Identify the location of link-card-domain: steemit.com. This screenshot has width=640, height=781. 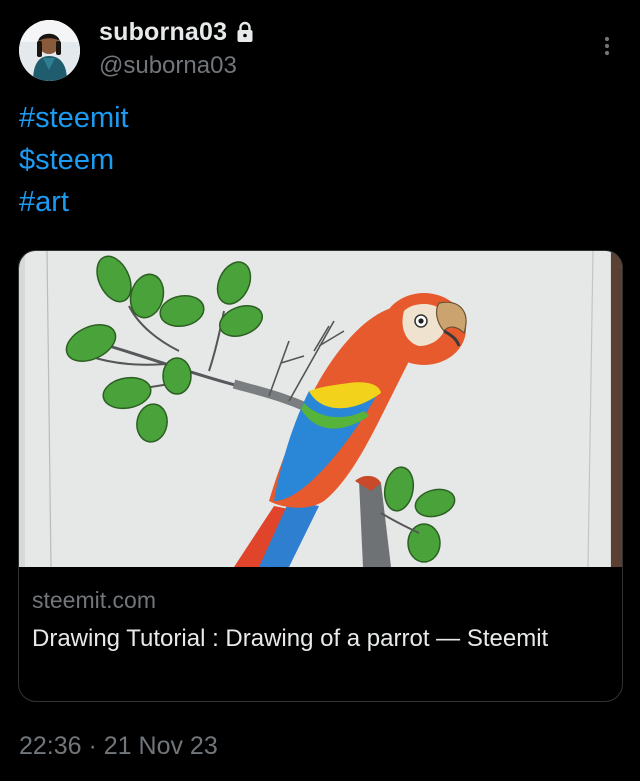
(94, 600).